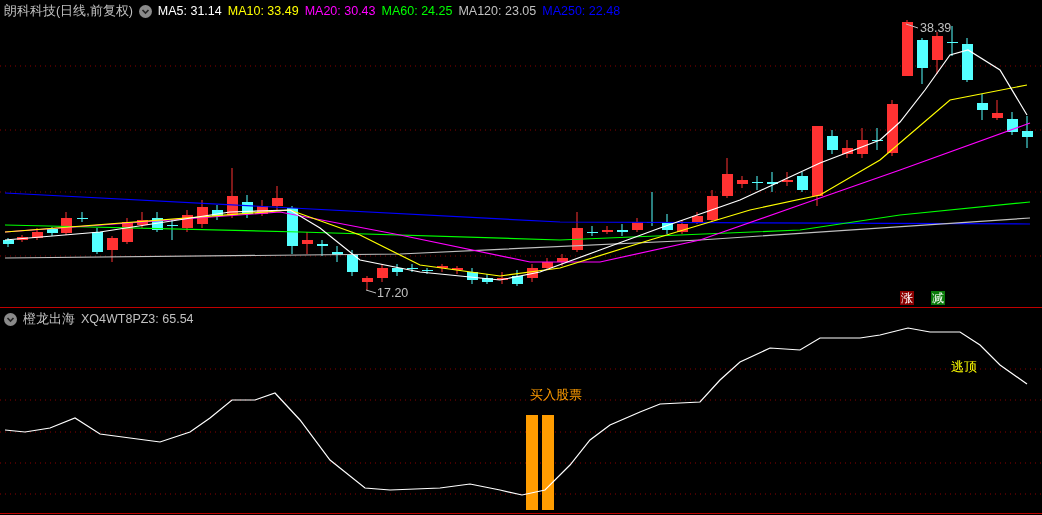  Describe the element at coordinates (137, 319) in the screenshot. I see `indicator-value: XQ4WT8PZ3: 65.54` at that location.